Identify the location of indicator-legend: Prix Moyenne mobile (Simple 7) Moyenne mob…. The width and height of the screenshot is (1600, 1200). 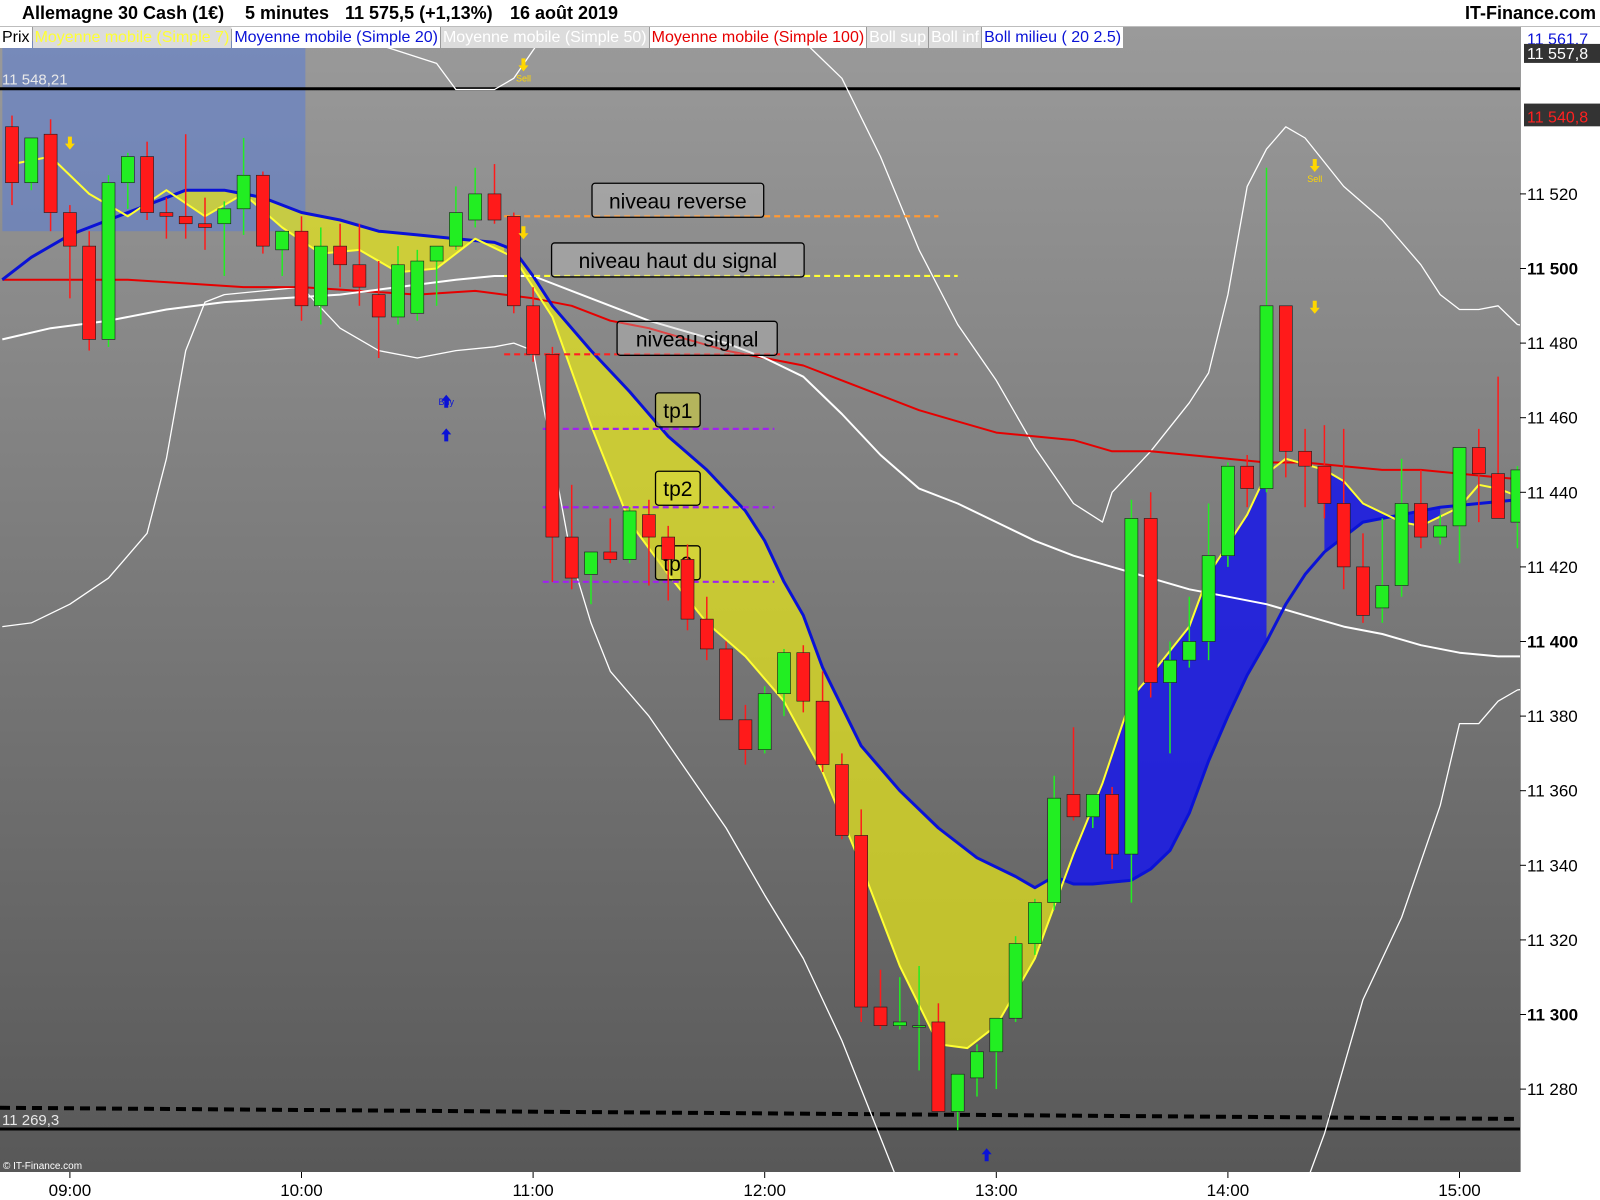
(562, 37).